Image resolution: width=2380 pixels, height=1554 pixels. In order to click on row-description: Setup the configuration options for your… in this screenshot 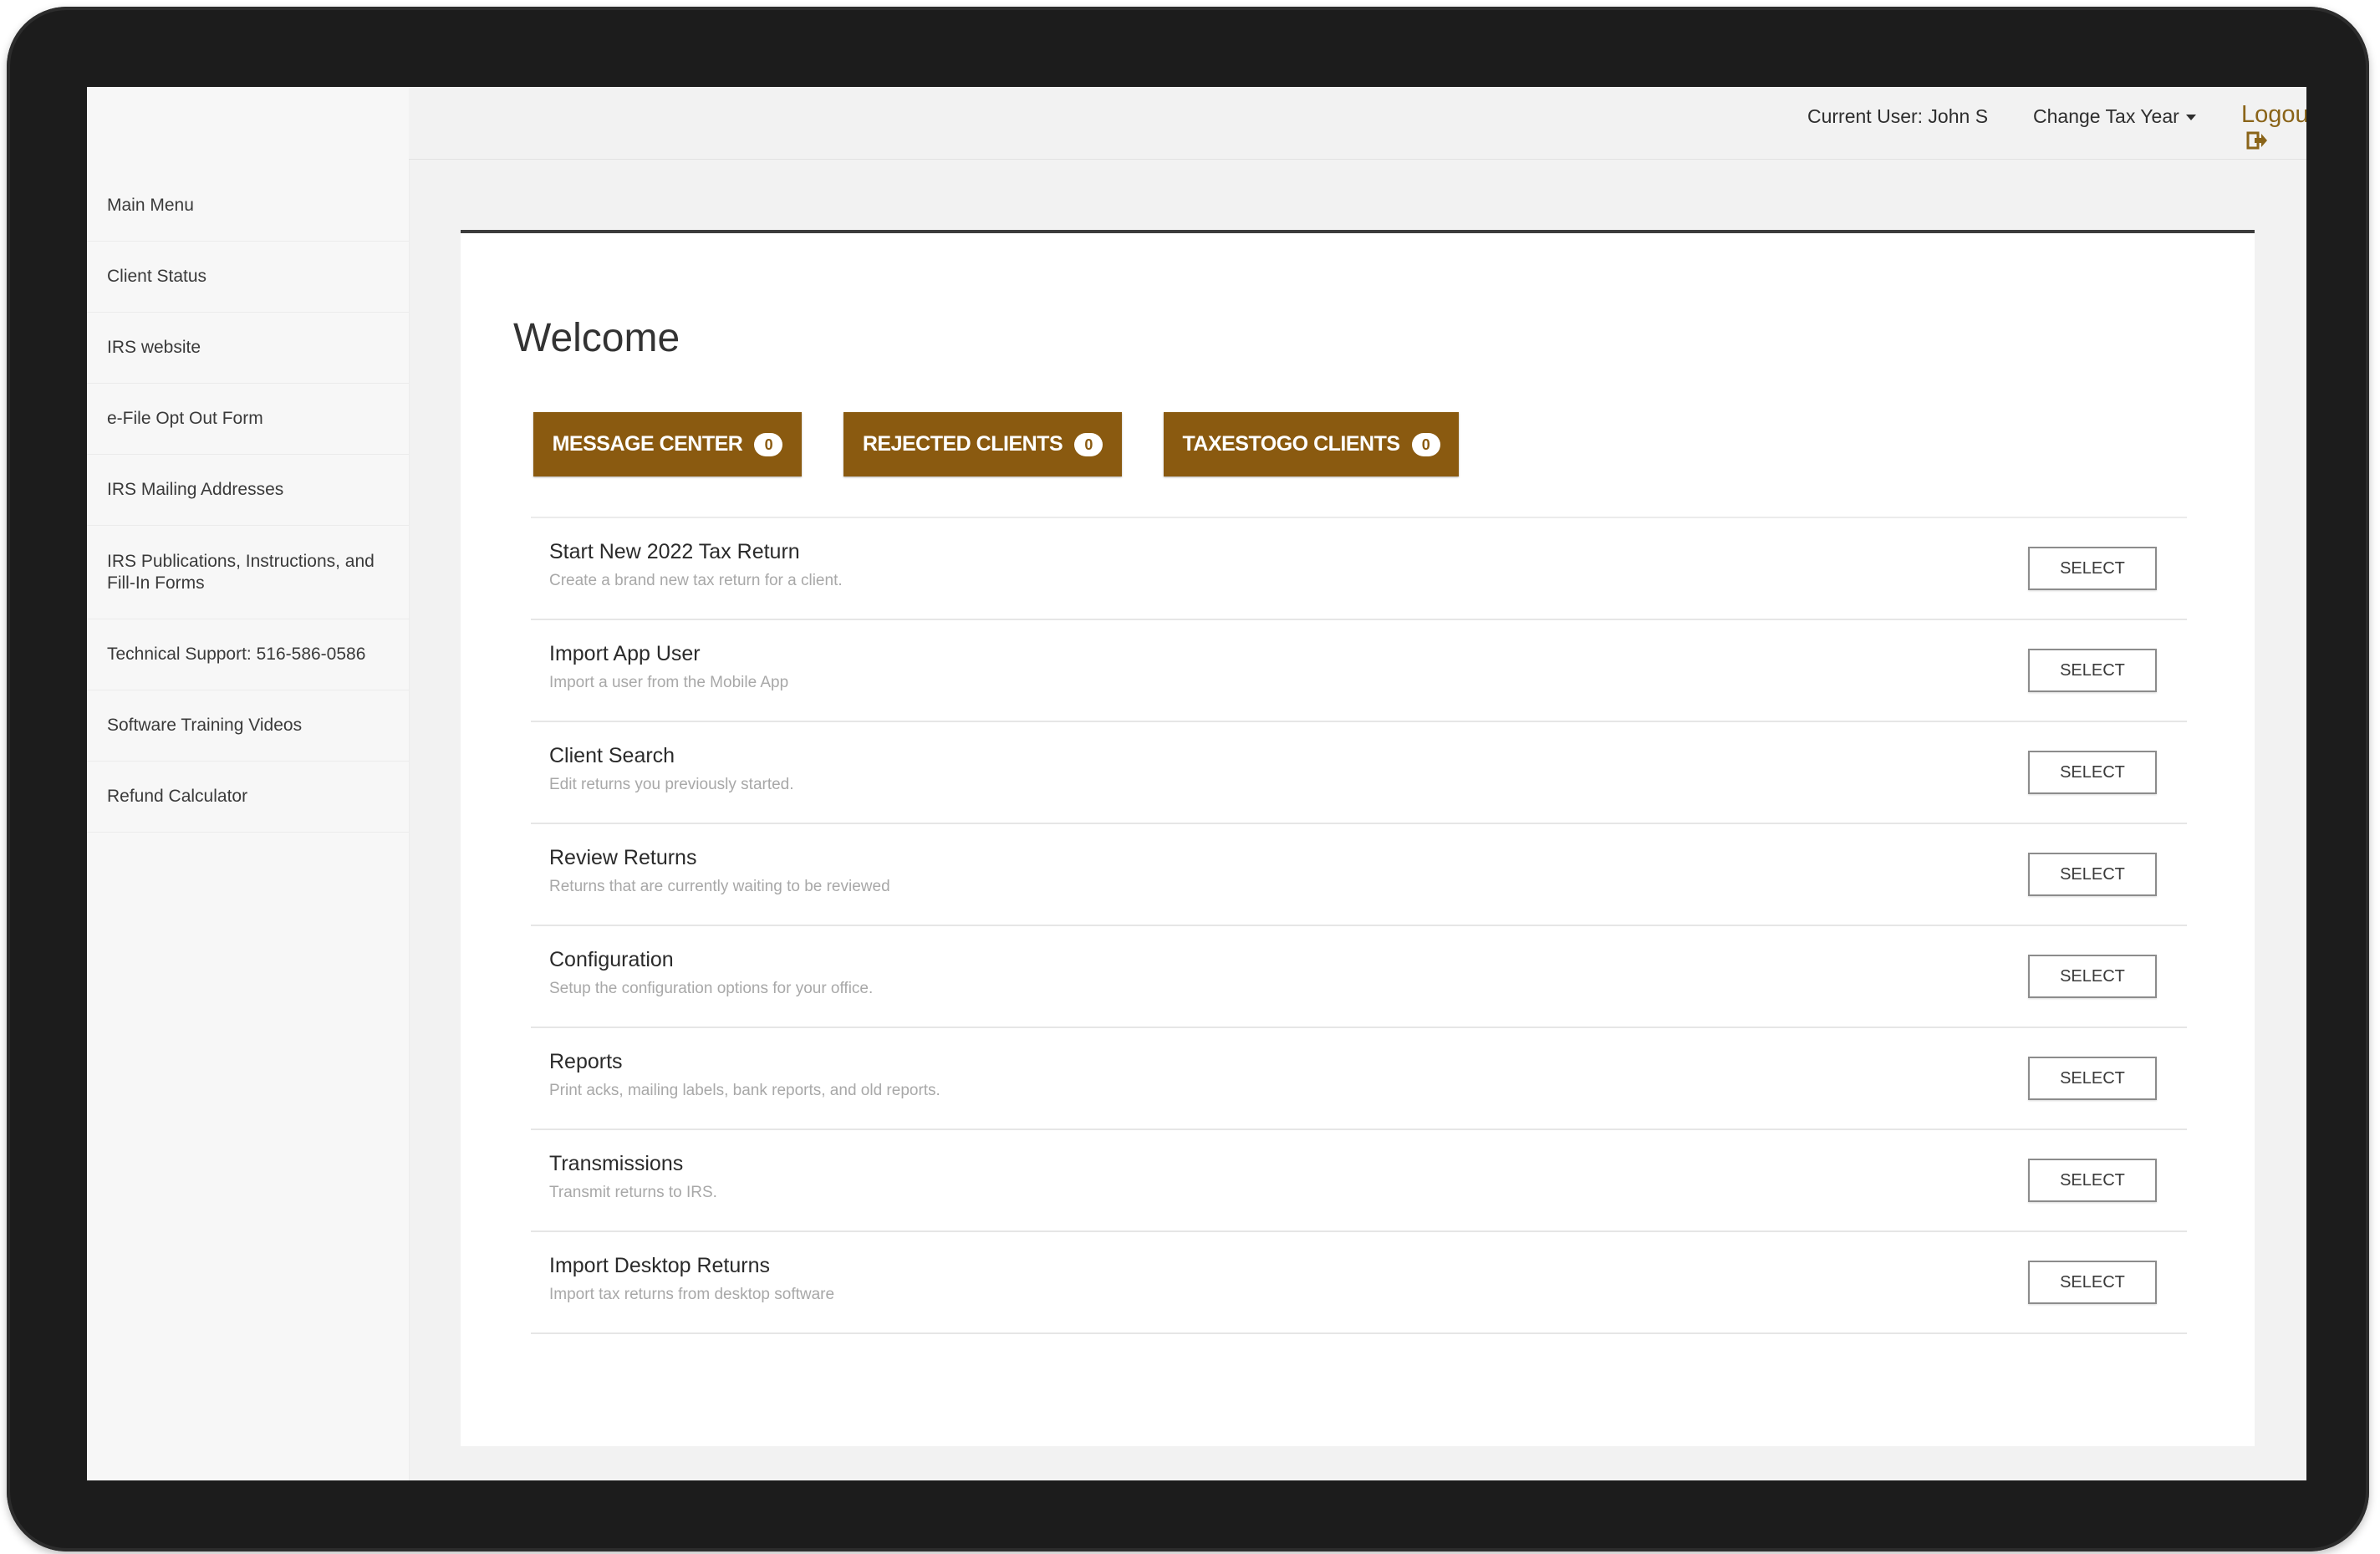, I will do `click(711, 989)`.